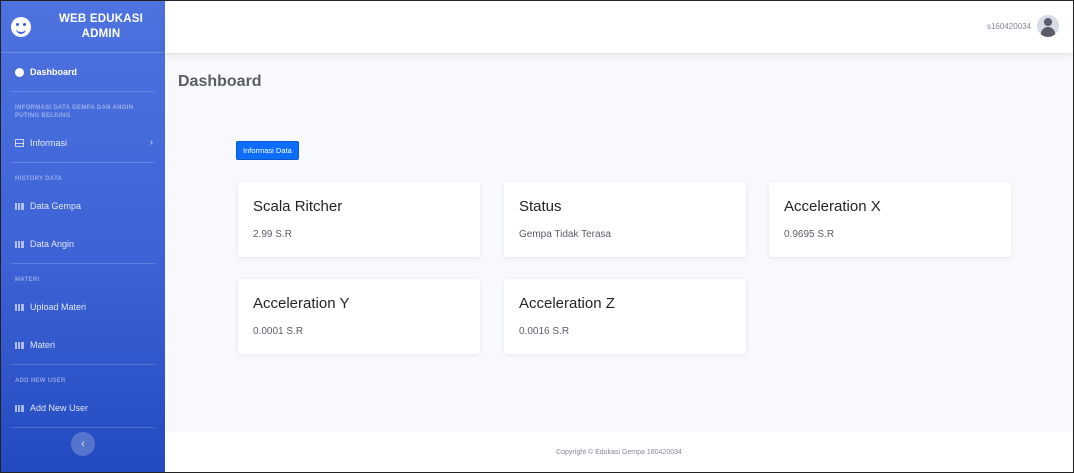 The width and height of the screenshot is (1074, 473). Describe the element at coordinates (565, 234) in the screenshot. I see `card-value: Gempa Tidak Terasa` at that location.